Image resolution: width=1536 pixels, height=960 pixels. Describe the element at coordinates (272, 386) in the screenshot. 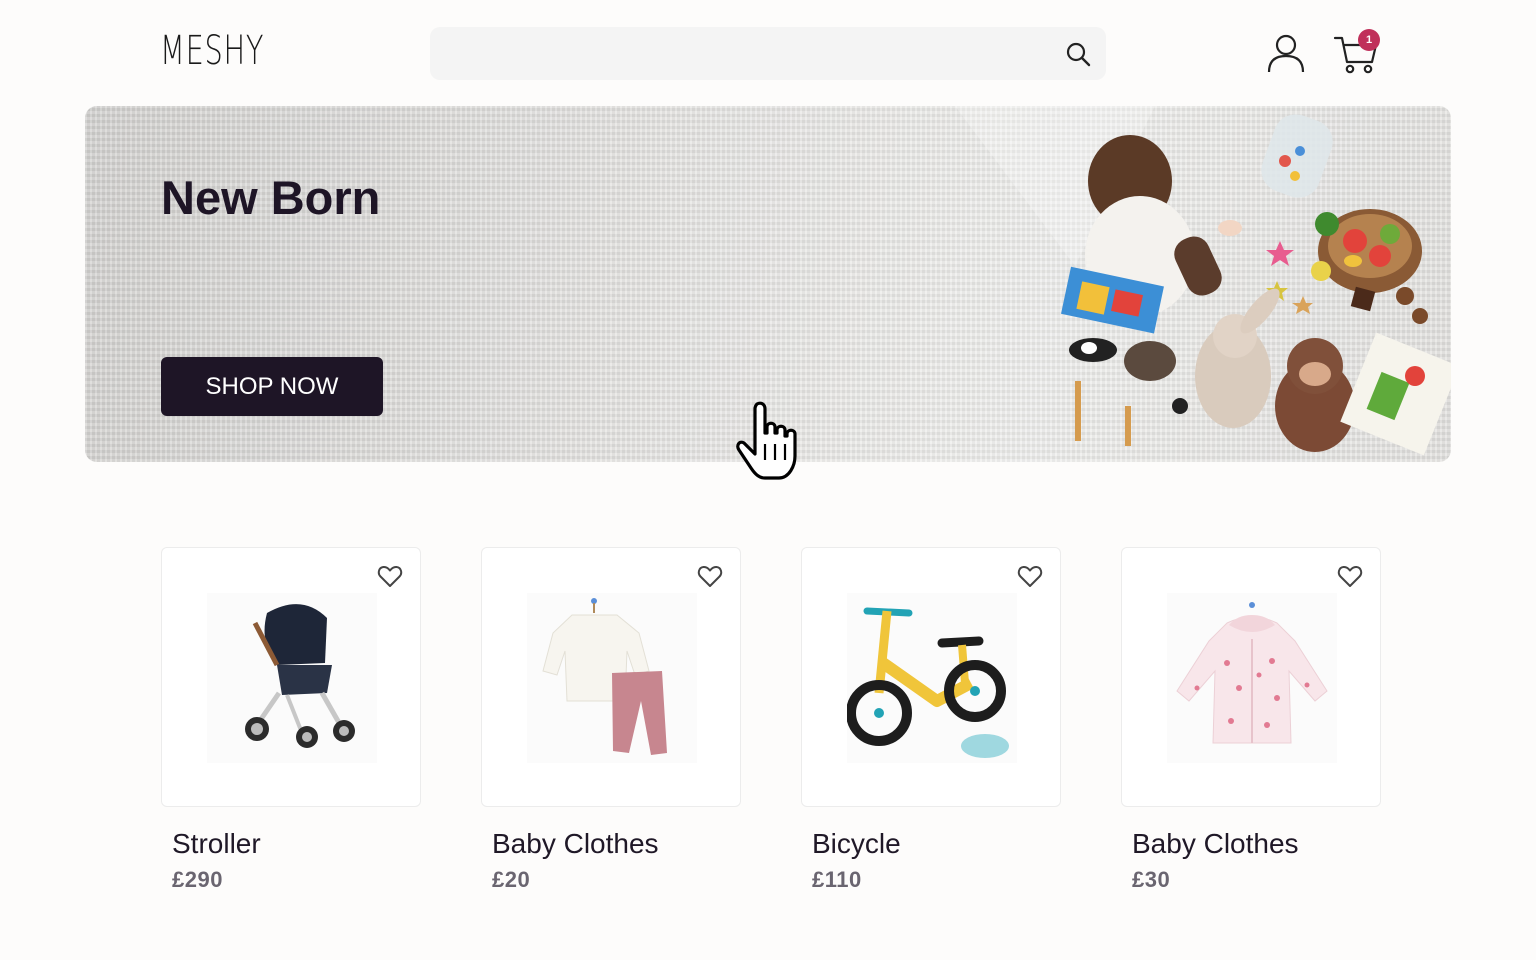

I see `shop-now-button: SHOP NOW` at that location.